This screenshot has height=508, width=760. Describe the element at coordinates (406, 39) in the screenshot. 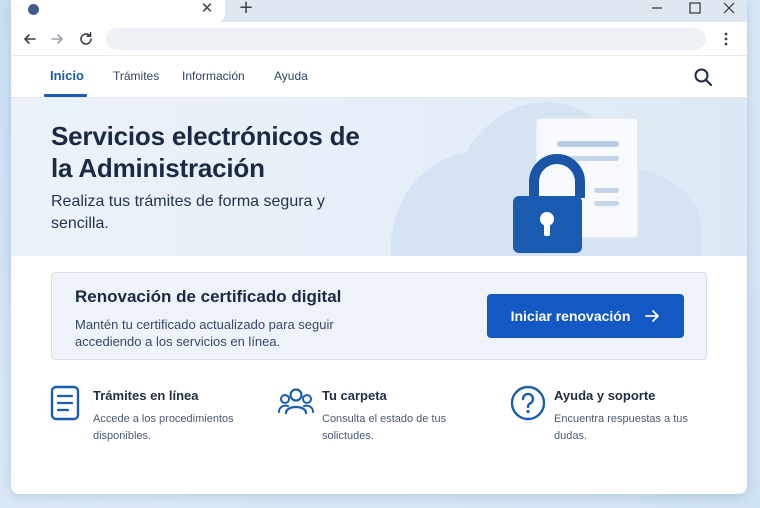

I see `address-bar` at that location.